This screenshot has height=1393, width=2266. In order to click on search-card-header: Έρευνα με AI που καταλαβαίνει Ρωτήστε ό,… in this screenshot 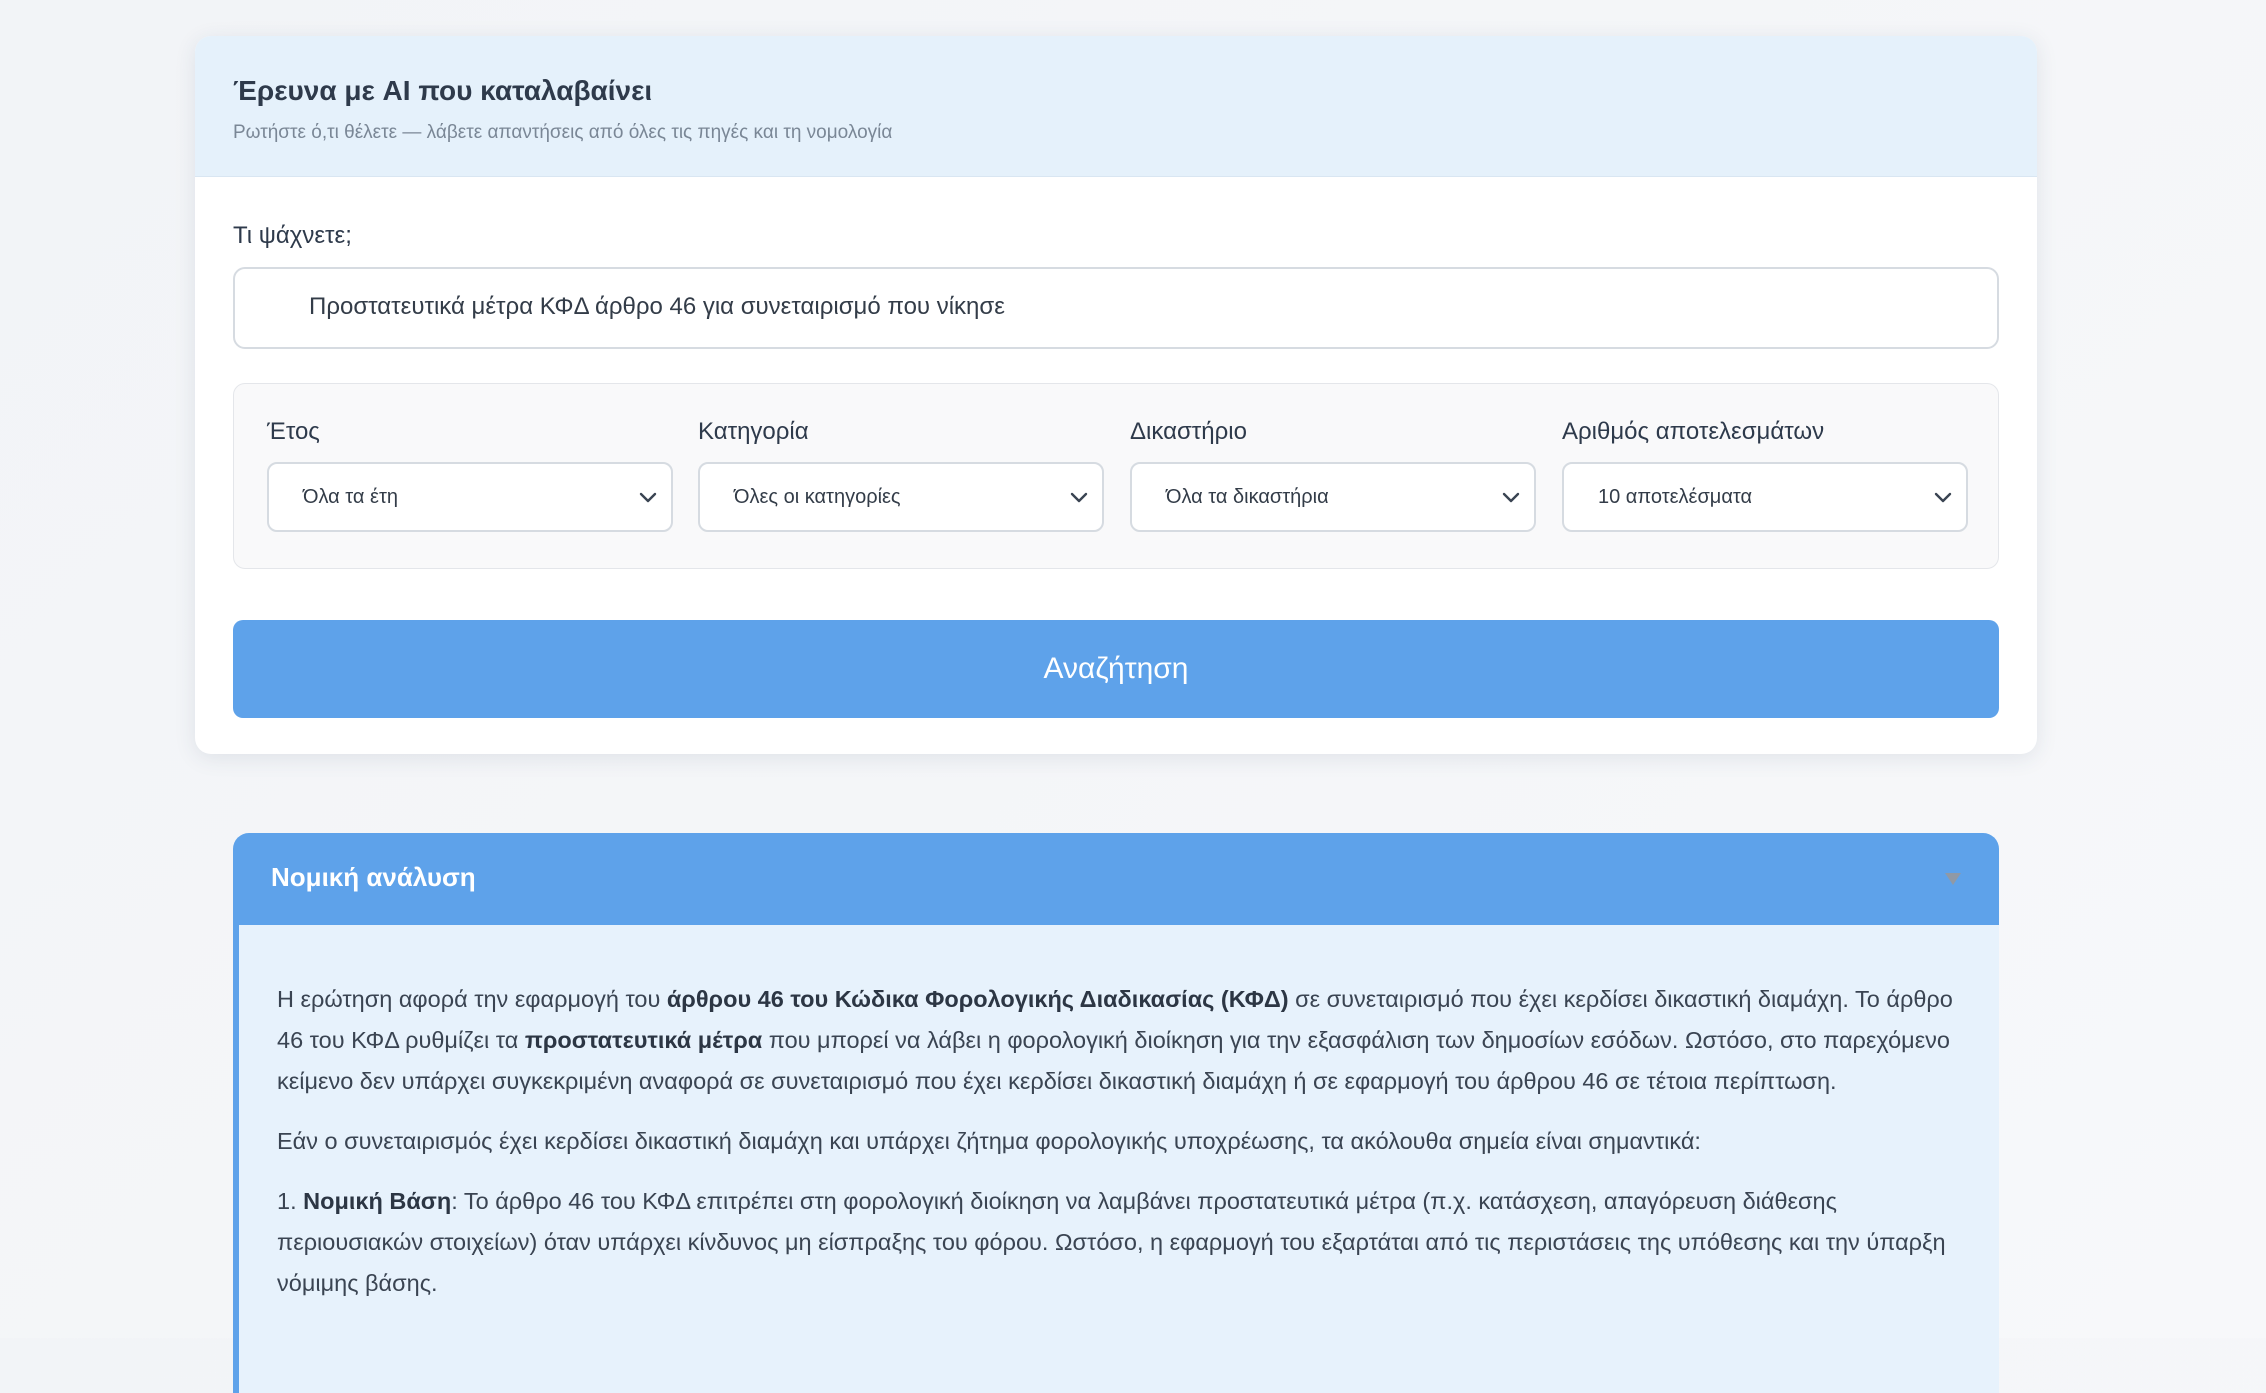, I will do `click(1116, 106)`.